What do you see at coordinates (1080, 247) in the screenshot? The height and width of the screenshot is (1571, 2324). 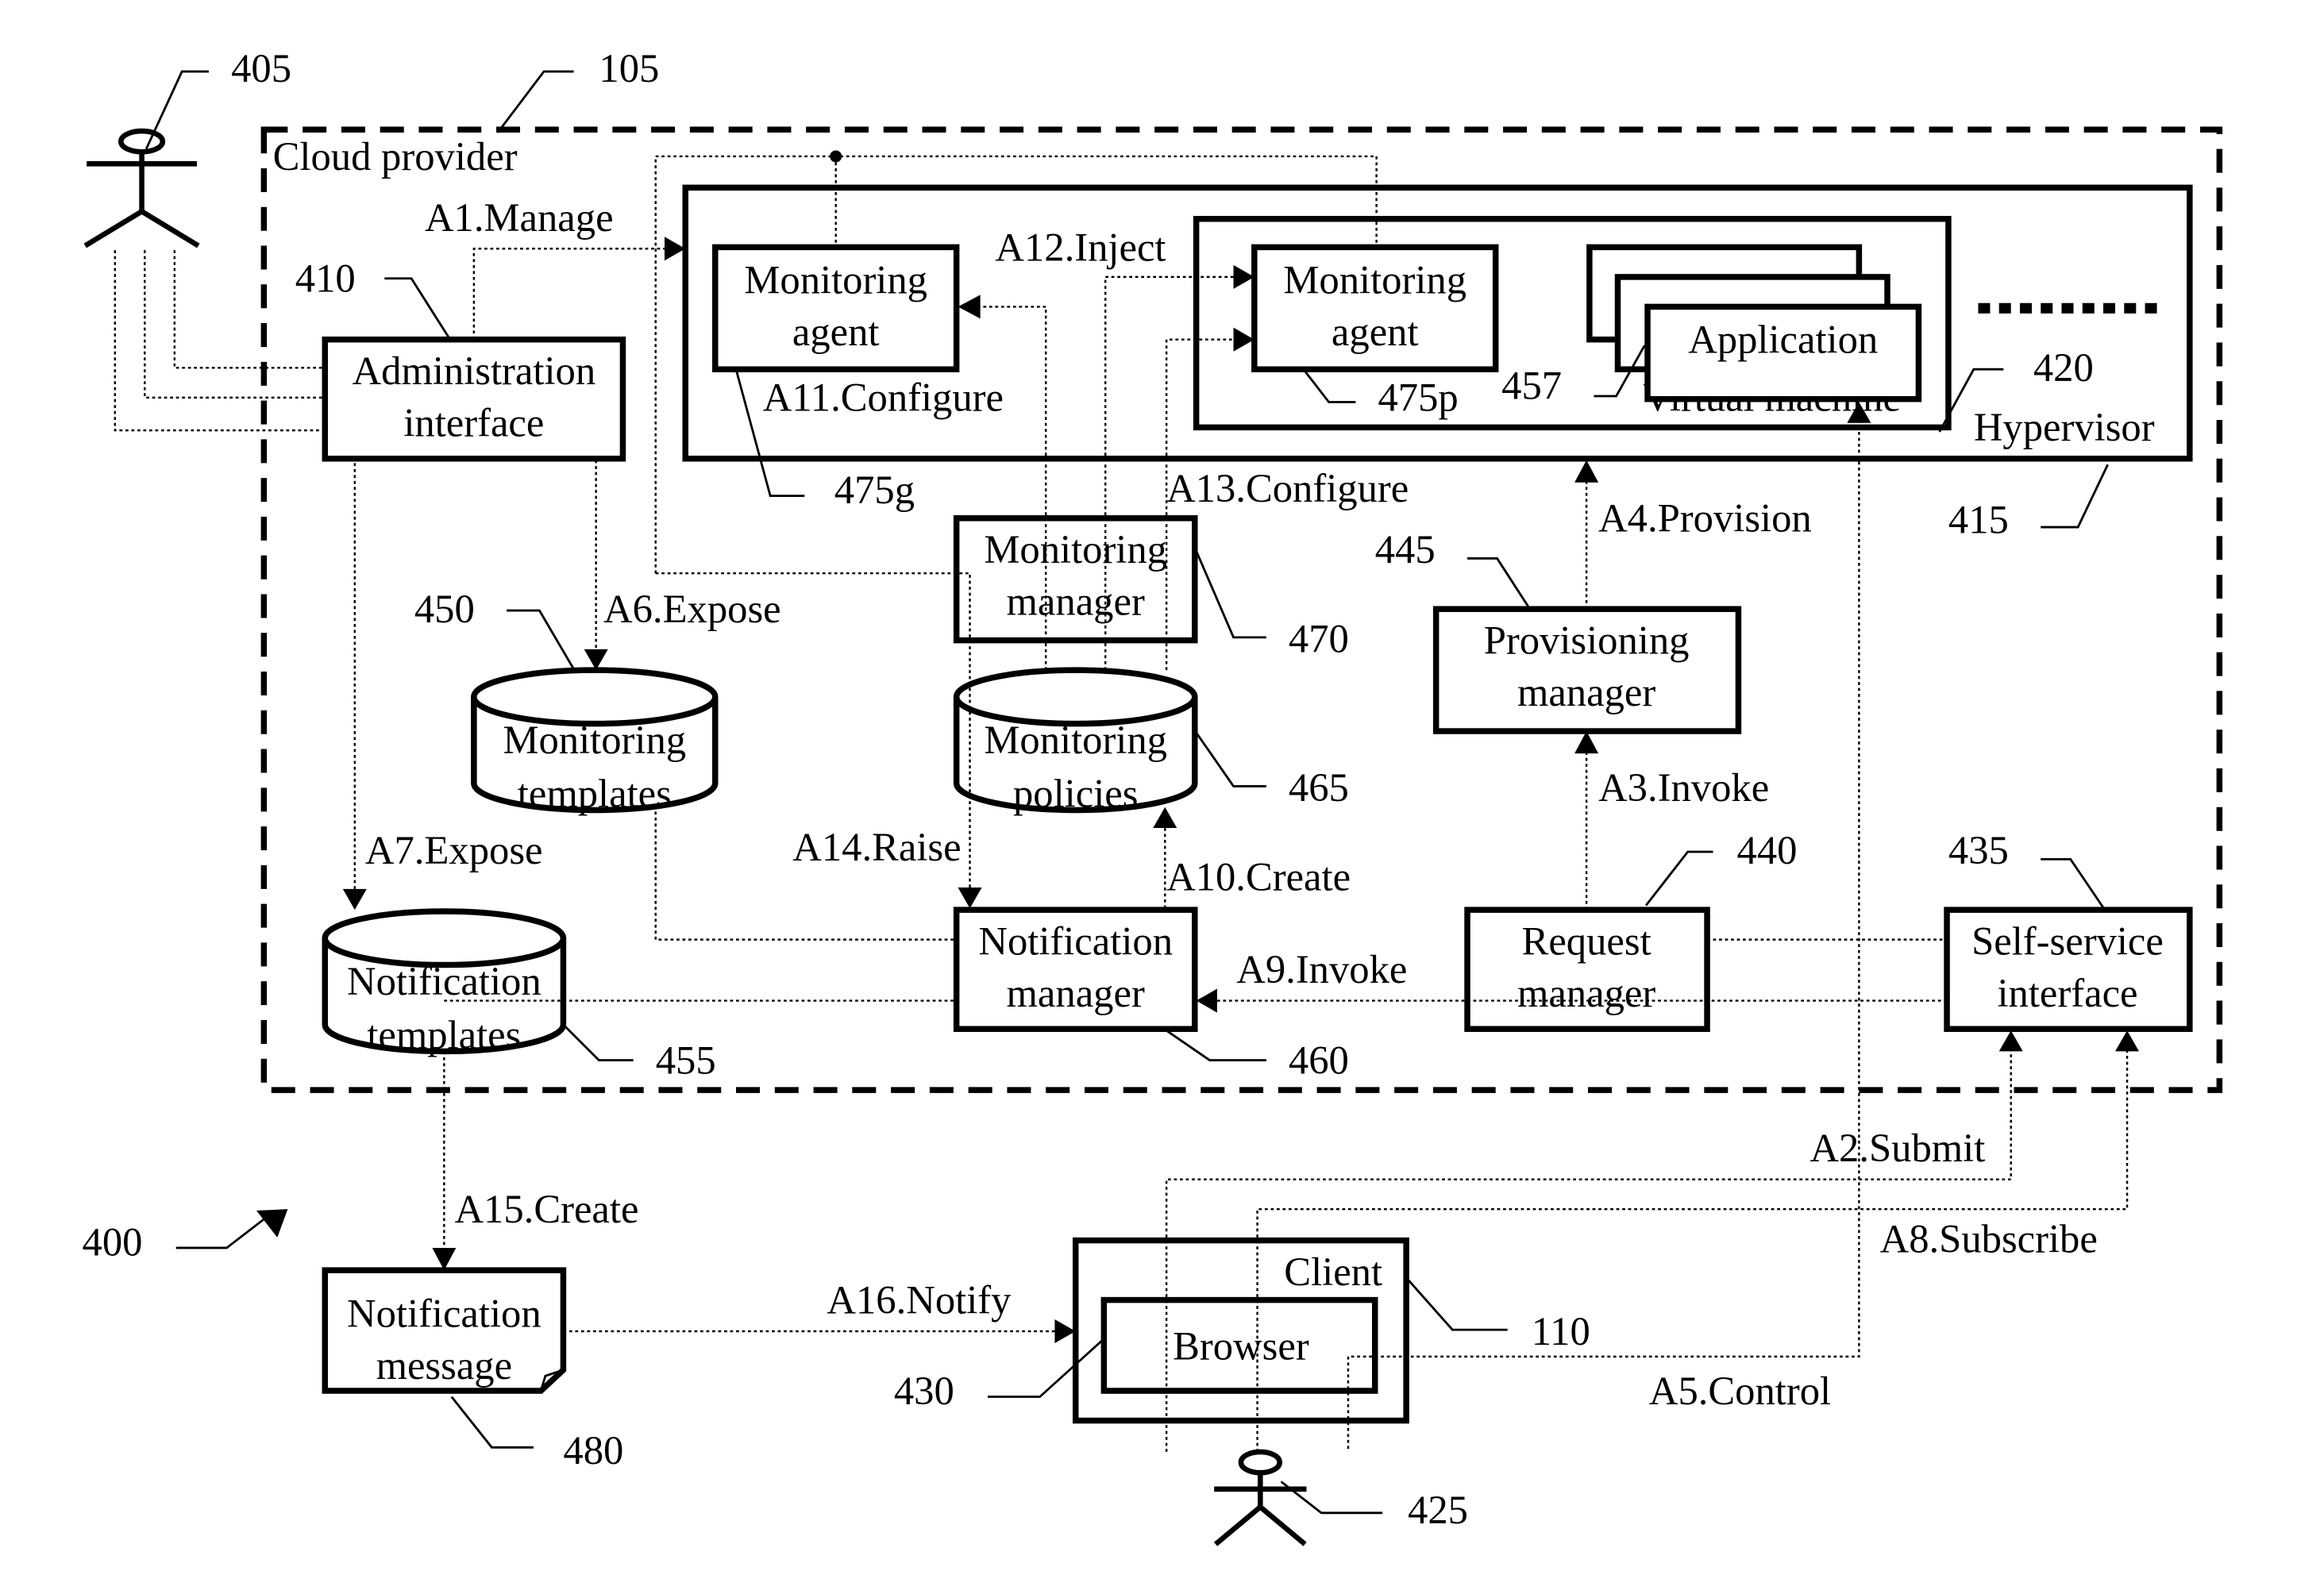 I see `action-a12-label: A12.Inject` at bounding box center [1080, 247].